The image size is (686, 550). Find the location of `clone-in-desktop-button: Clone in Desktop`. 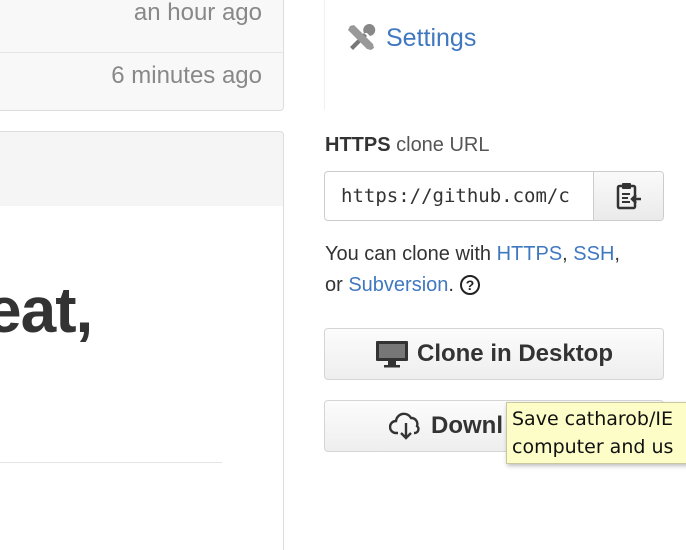

clone-in-desktop-button: Clone in Desktop is located at coordinates (494, 354).